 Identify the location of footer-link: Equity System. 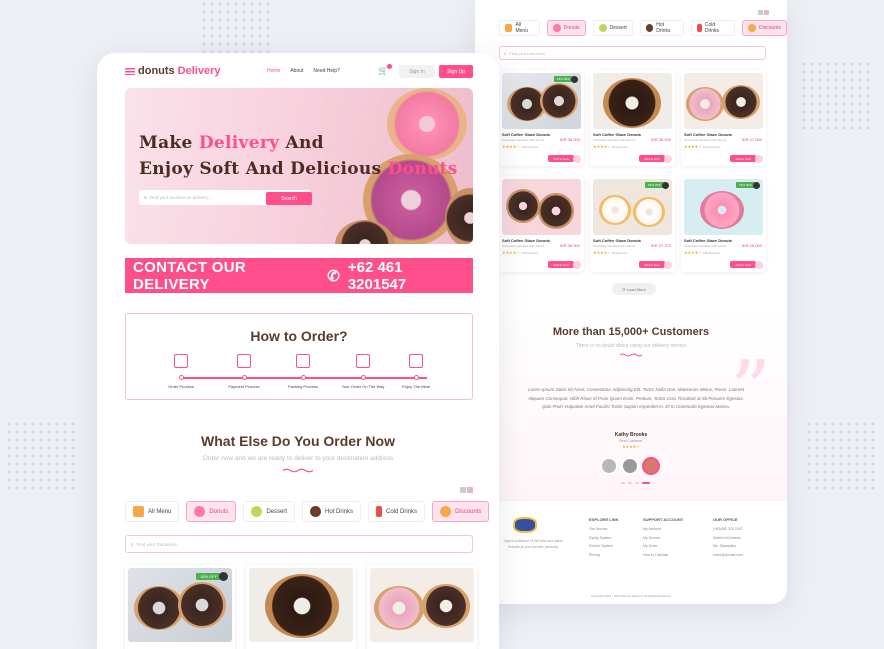
(604, 538).